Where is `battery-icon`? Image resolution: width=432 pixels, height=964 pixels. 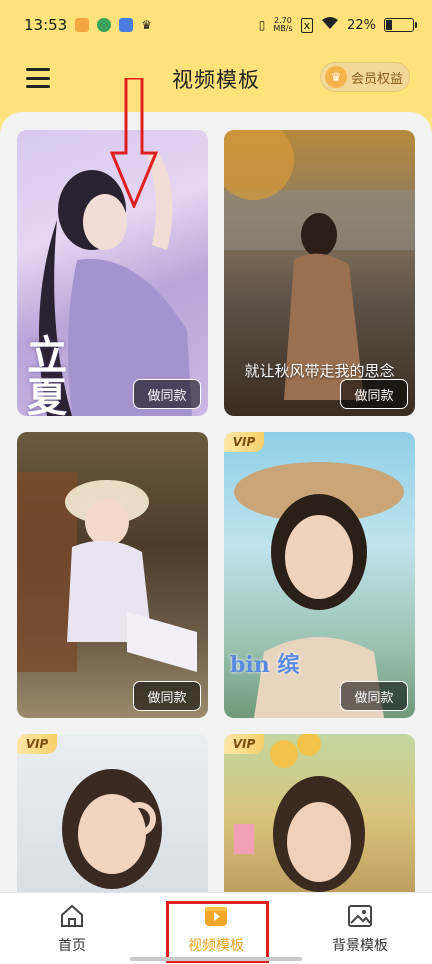 battery-icon is located at coordinates (400, 25).